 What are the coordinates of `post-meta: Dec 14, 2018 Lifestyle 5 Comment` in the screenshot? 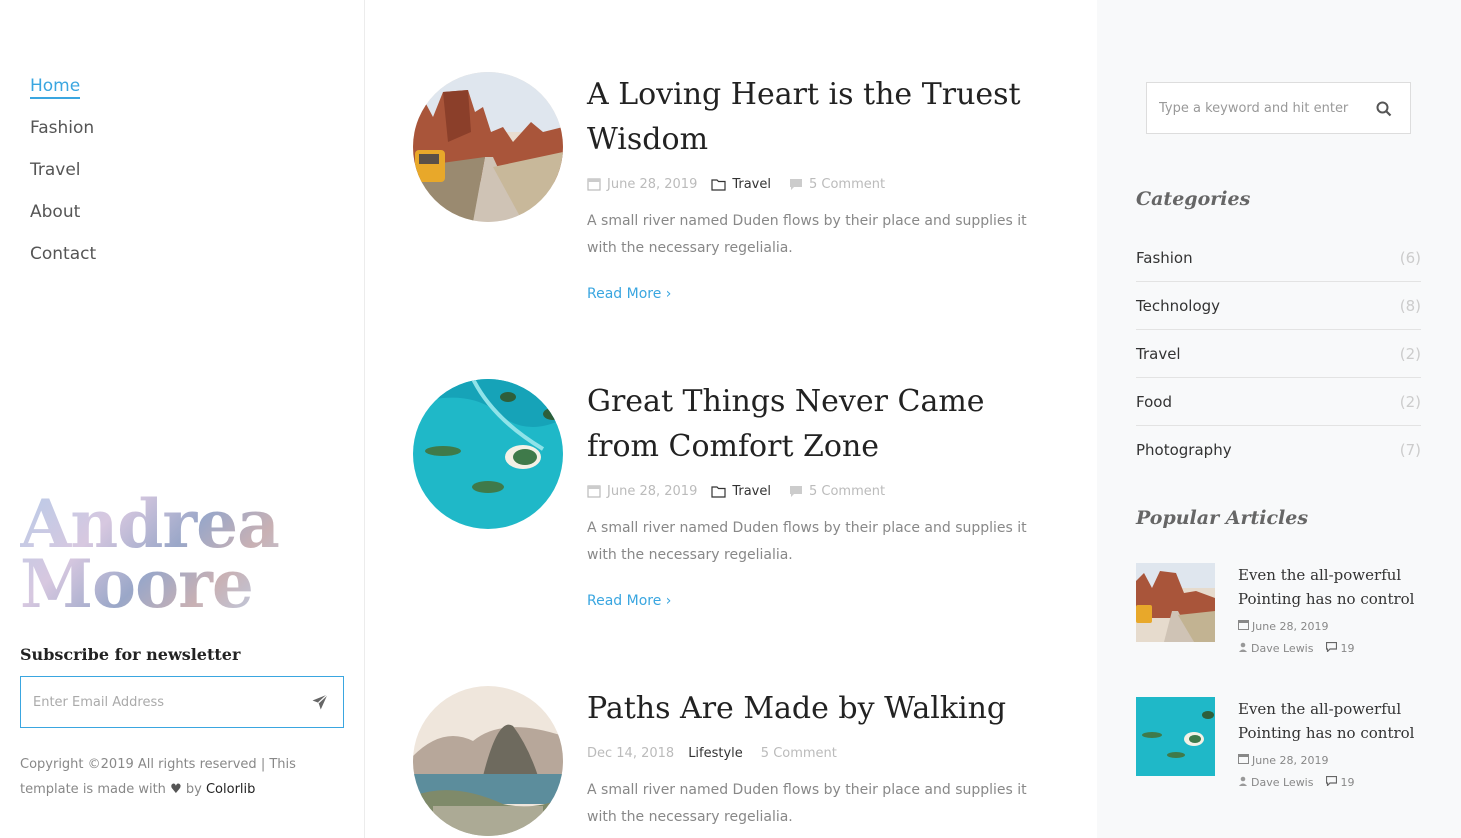 It's located at (822, 753).